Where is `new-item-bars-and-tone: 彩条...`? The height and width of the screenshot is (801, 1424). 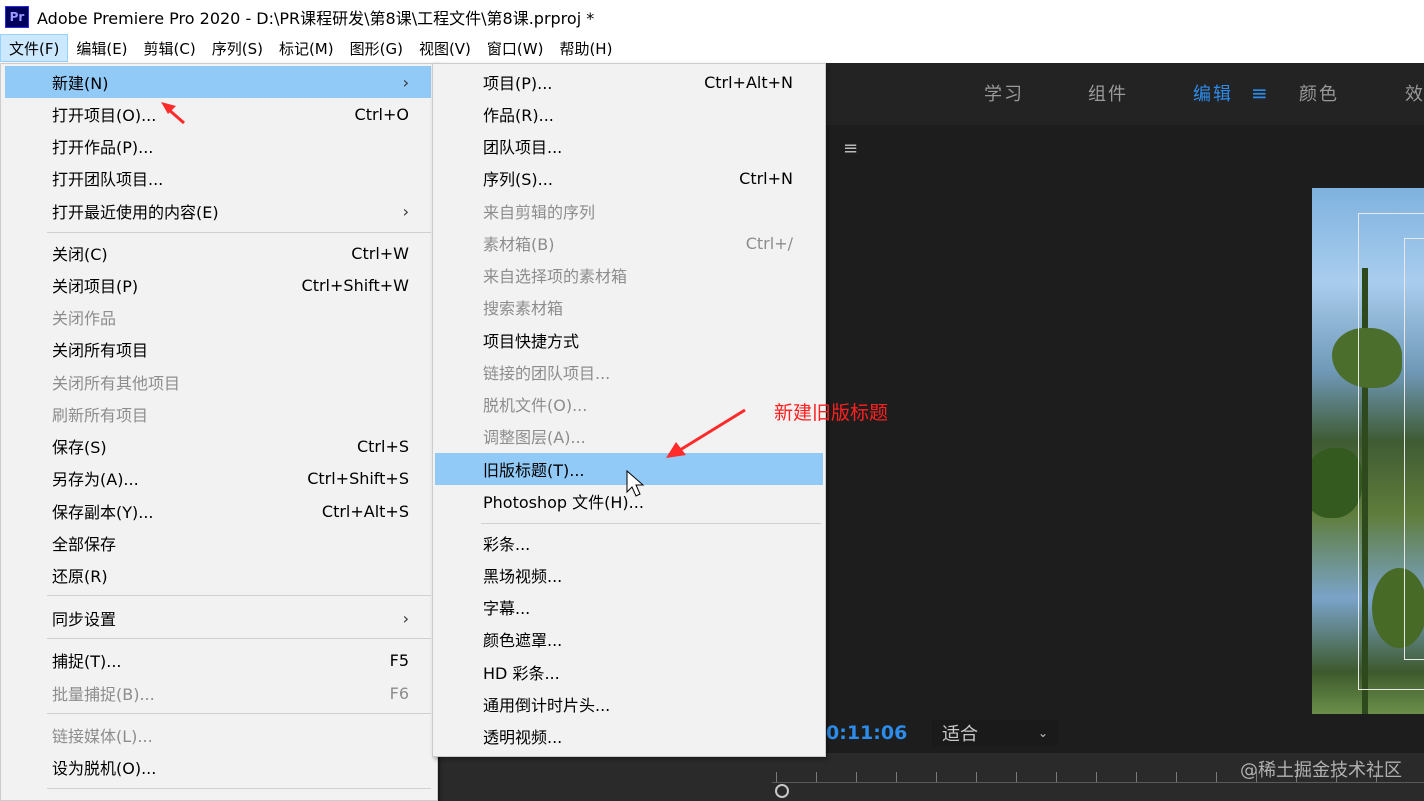
new-item-bars-and-tone: 彩条... is located at coordinates (629, 543).